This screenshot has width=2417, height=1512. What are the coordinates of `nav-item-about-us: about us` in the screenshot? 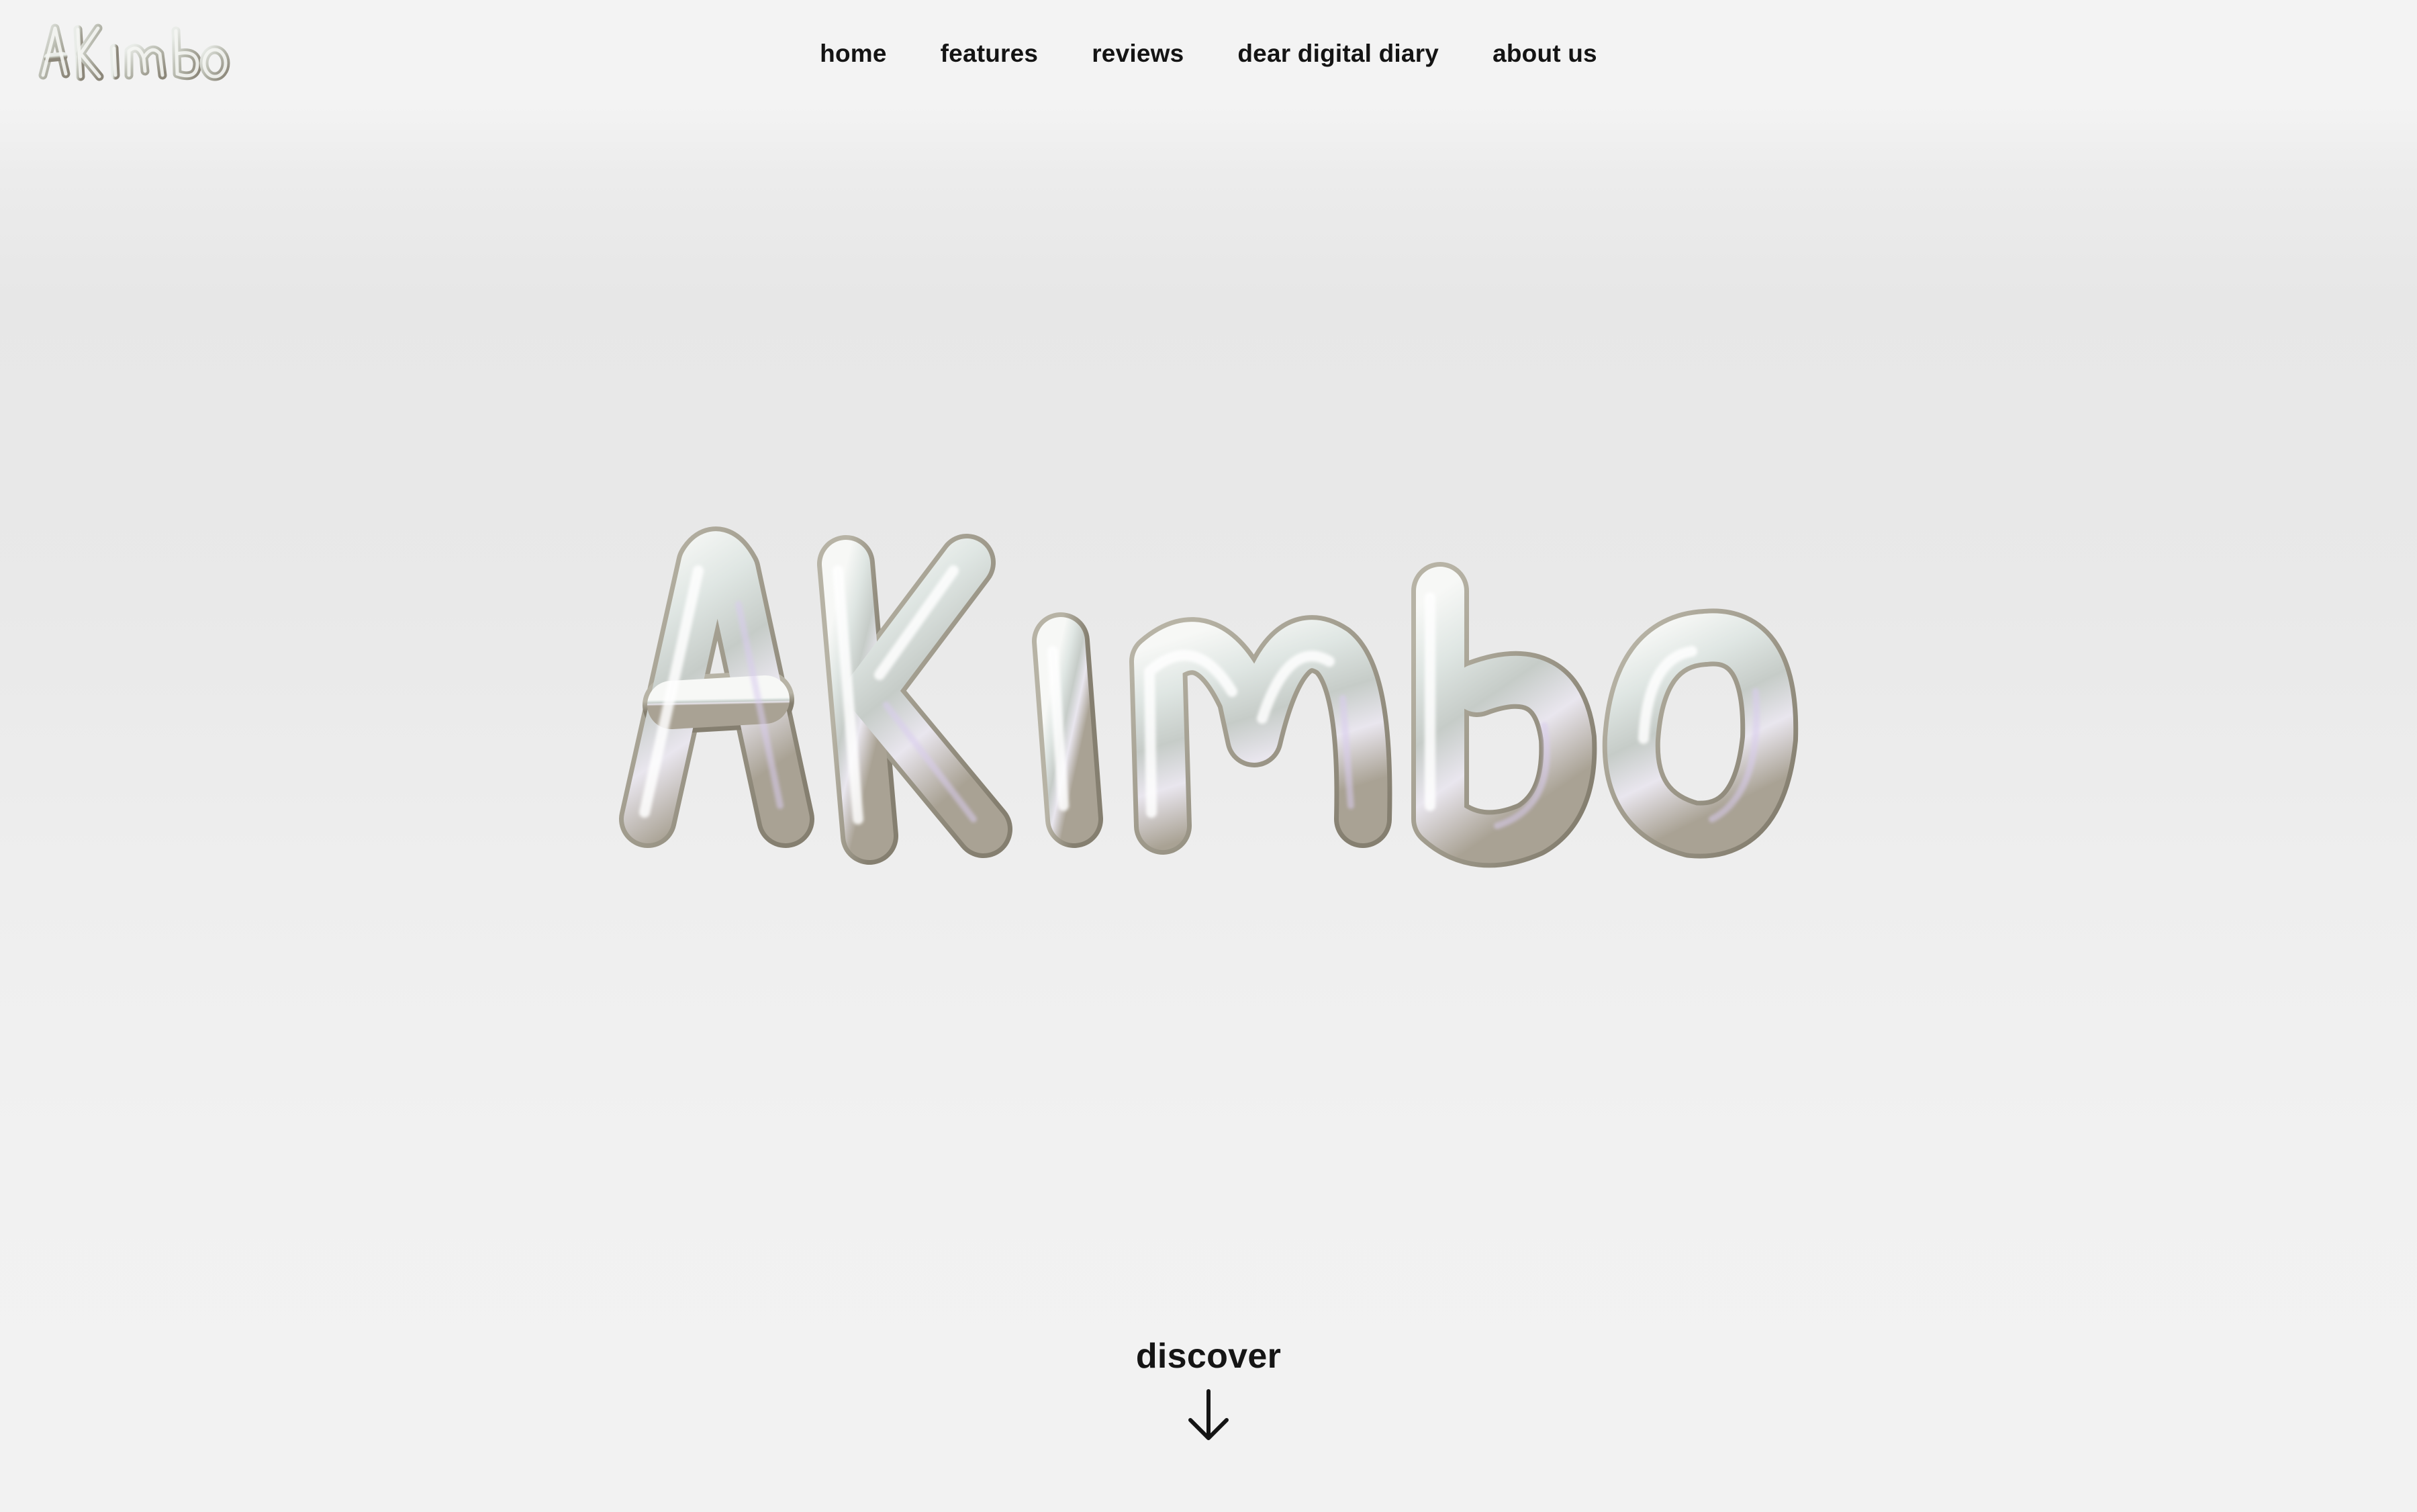 It's located at (1544, 54).